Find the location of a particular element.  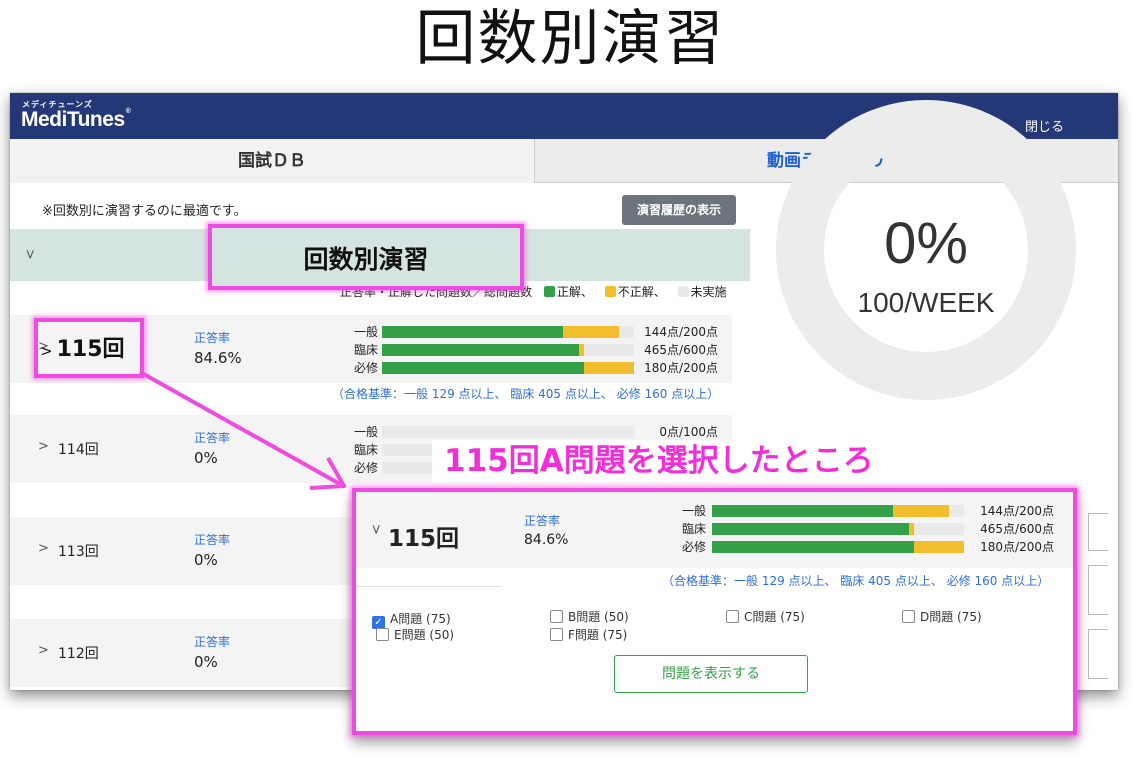

arrow-line is located at coordinates (240, 428).